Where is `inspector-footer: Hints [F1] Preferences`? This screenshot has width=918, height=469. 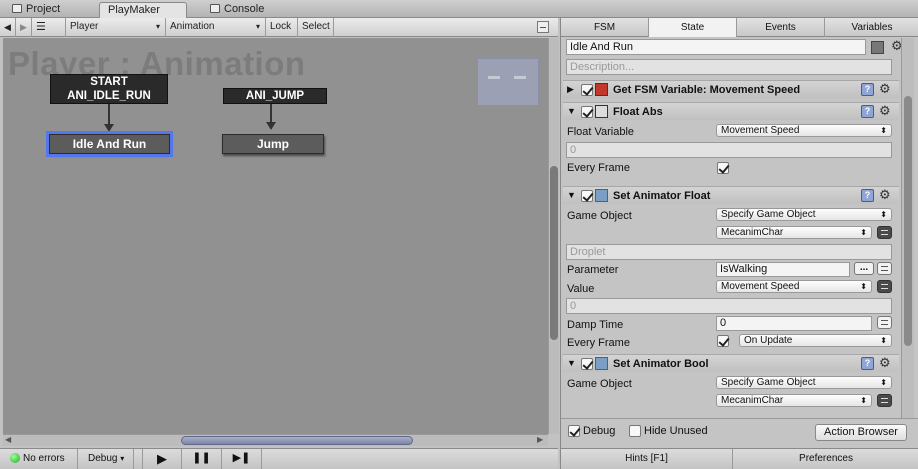 inspector-footer: Hints [F1] Preferences is located at coordinates (739, 458).